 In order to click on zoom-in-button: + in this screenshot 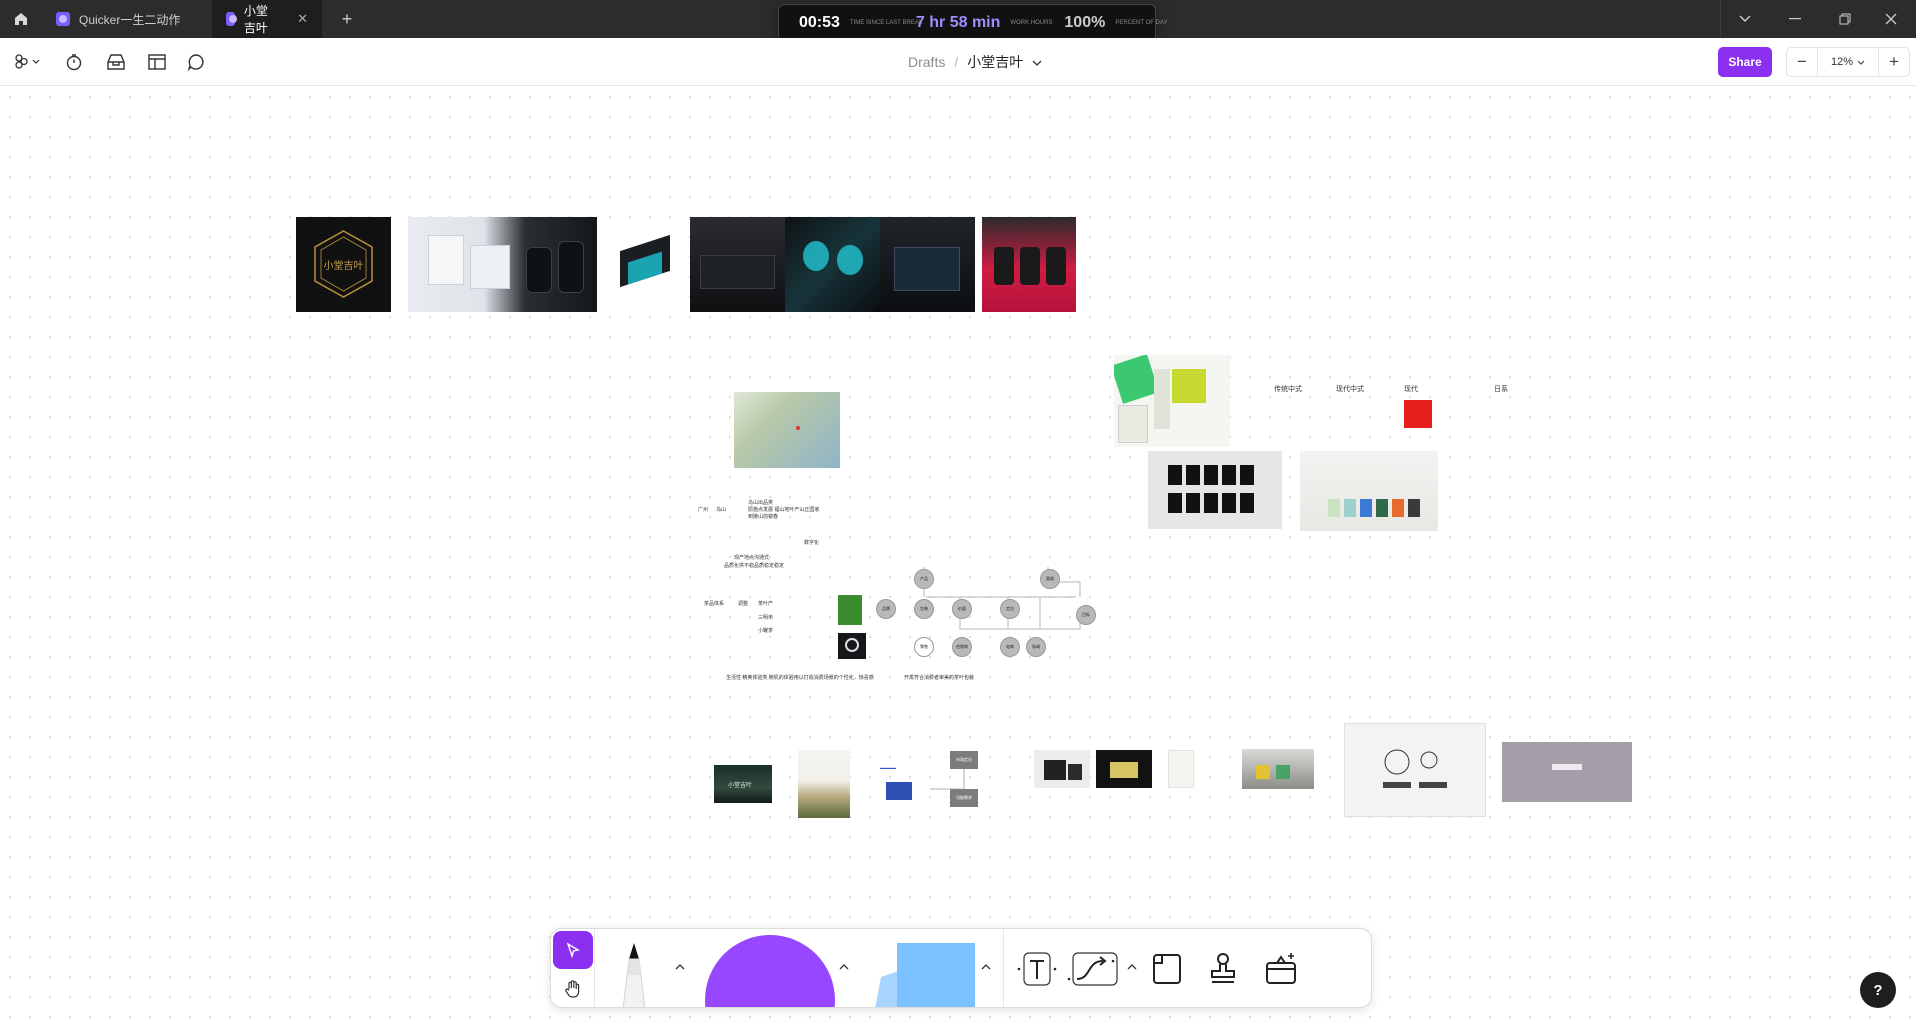, I will do `click(1894, 62)`.